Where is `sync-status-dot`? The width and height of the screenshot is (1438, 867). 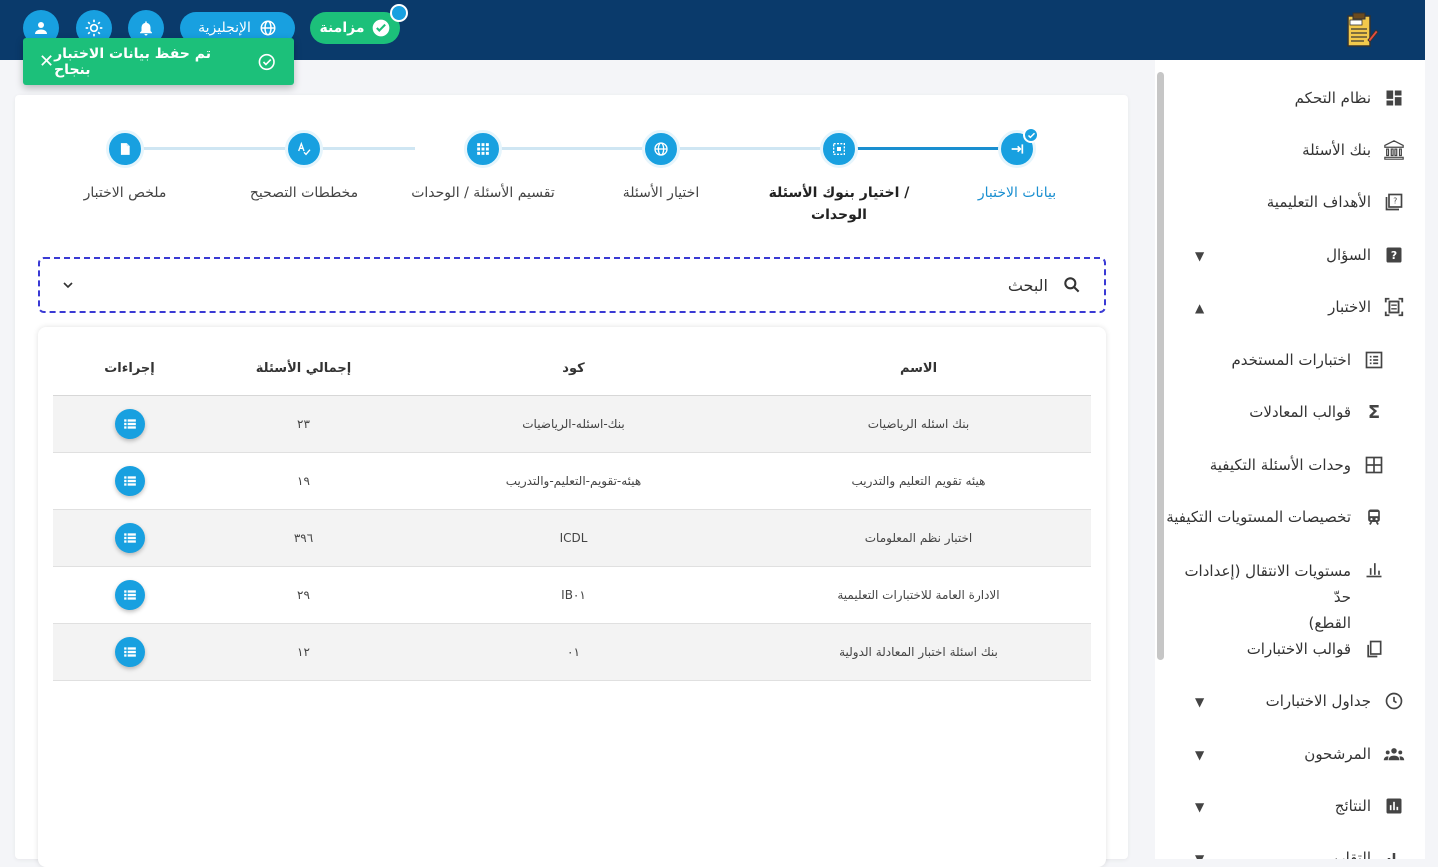 sync-status-dot is located at coordinates (399, 13).